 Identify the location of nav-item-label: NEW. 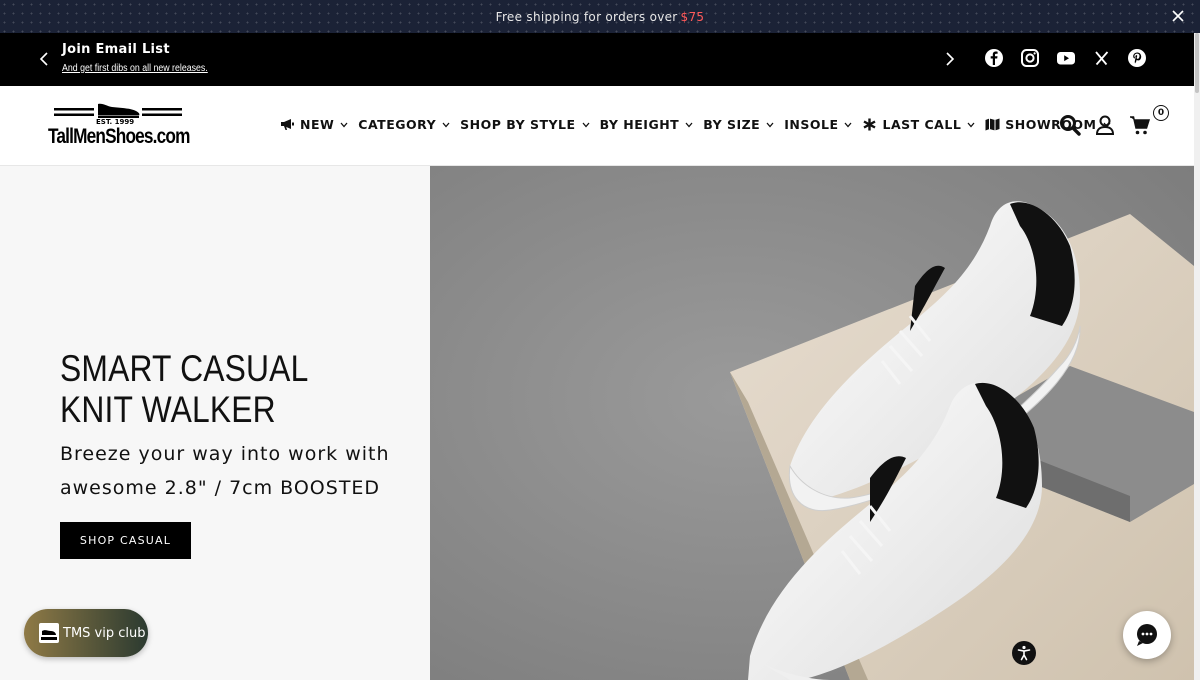
(317, 124).